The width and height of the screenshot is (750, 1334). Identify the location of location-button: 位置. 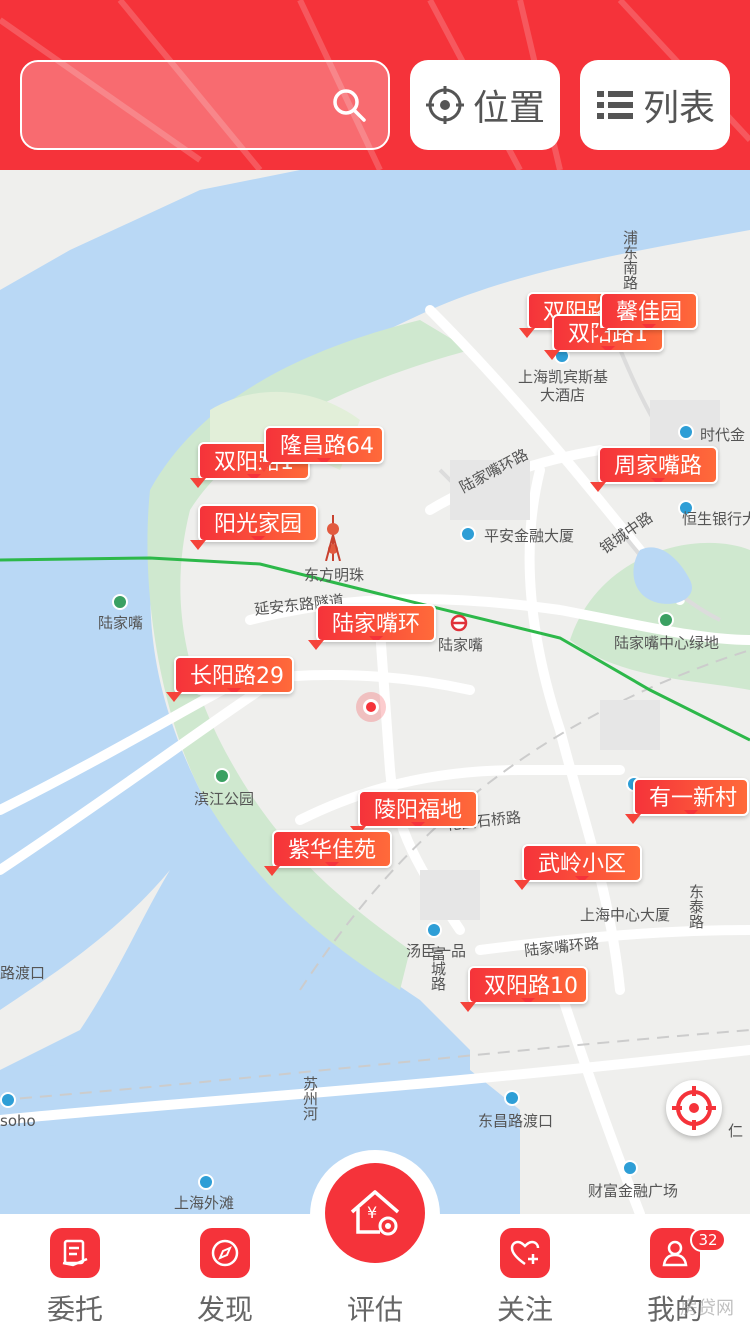
(485, 105).